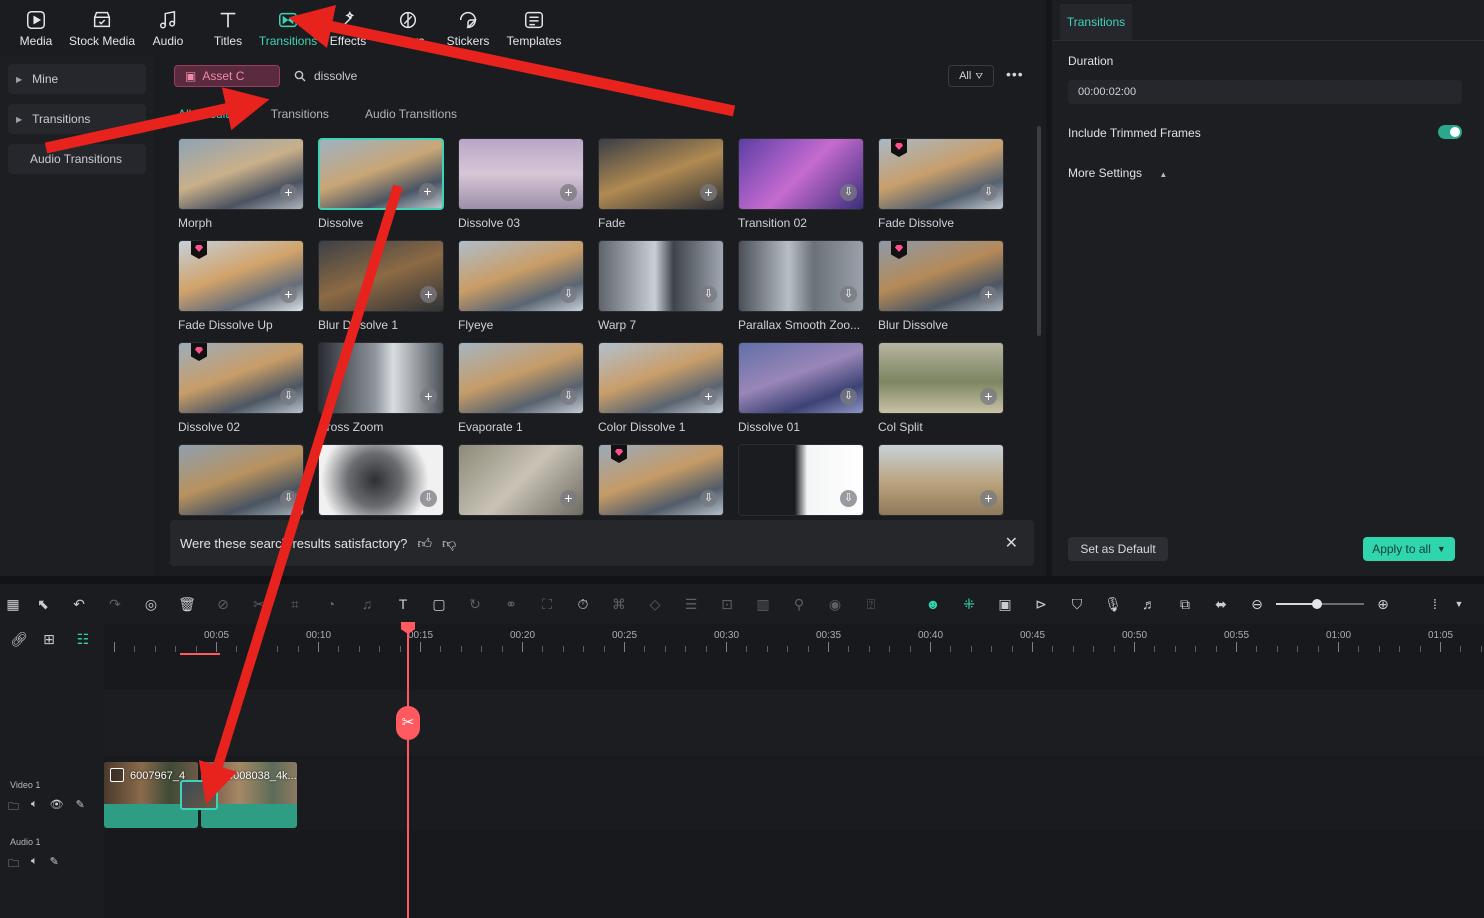  What do you see at coordinates (1077, 604) in the screenshot?
I see `shield-icon: ⛉` at bounding box center [1077, 604].